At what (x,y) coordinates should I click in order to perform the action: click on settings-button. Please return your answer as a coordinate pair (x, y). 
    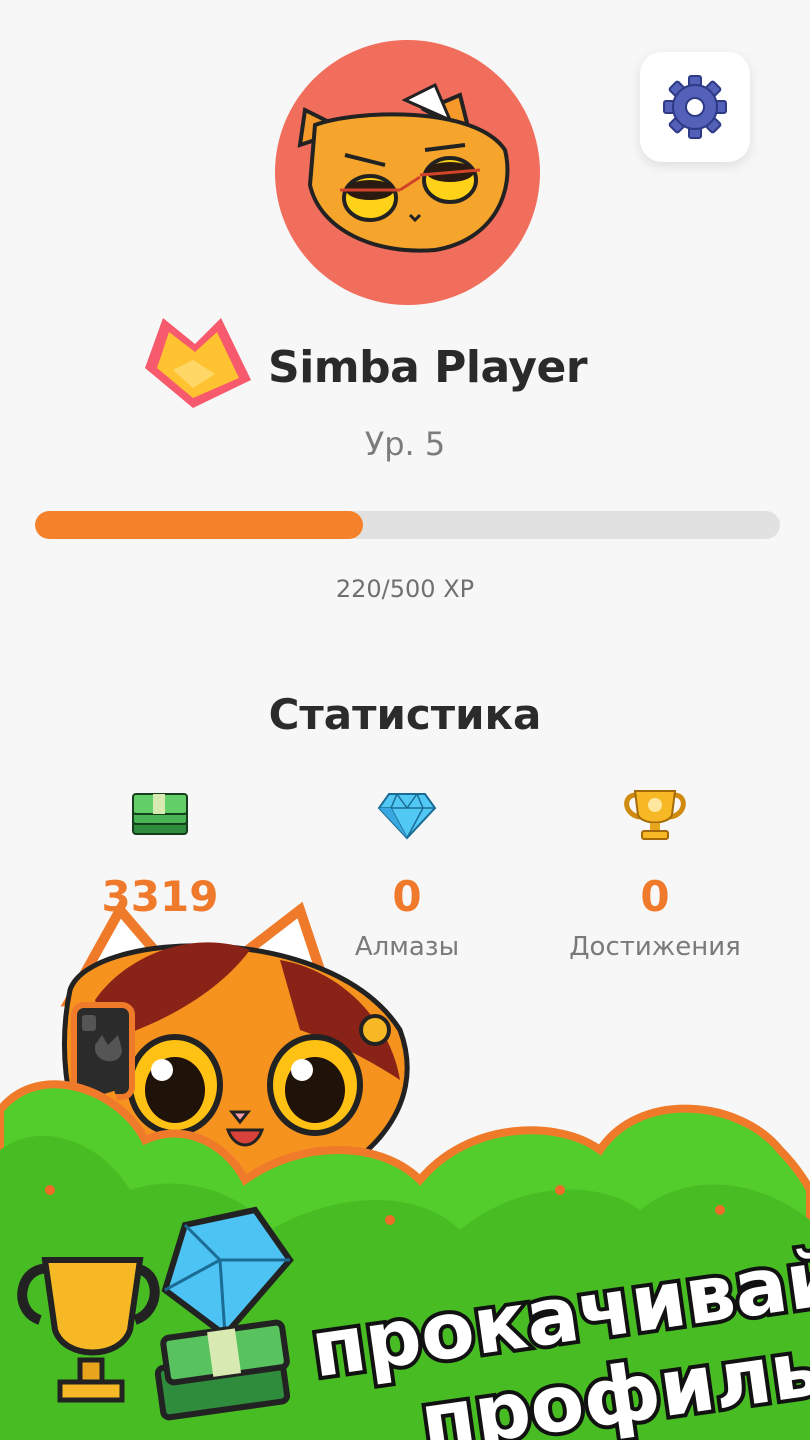
    Looking at the image, I should click on (695, 107).